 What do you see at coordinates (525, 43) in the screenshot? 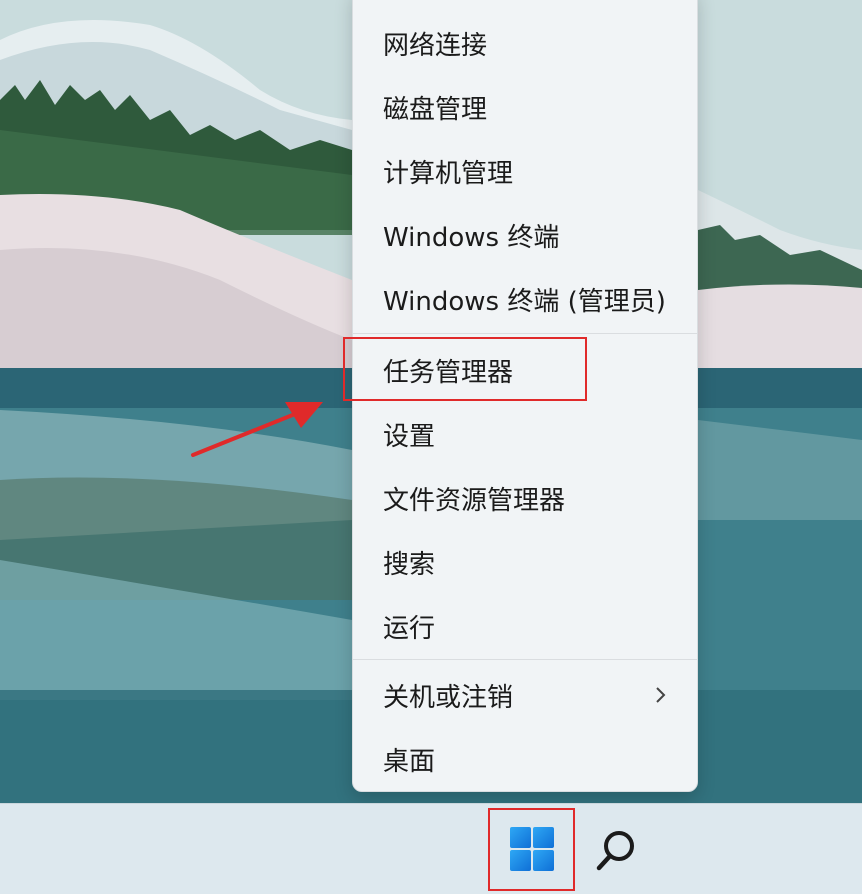
I see `menu-item-network-connections: 网络连接` at bounding box center [525, 43].